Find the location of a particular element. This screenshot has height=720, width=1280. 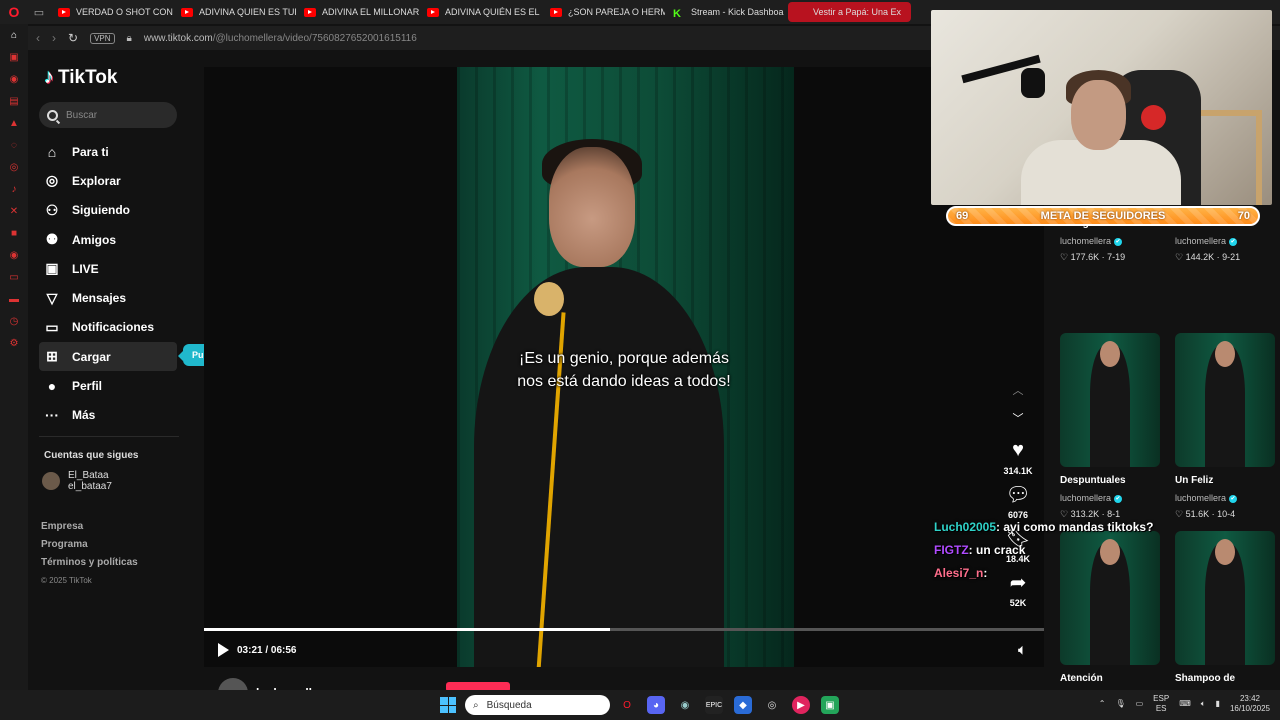

goal-label: META DE SEGUIDORES is located at coordinates (1103, 216).